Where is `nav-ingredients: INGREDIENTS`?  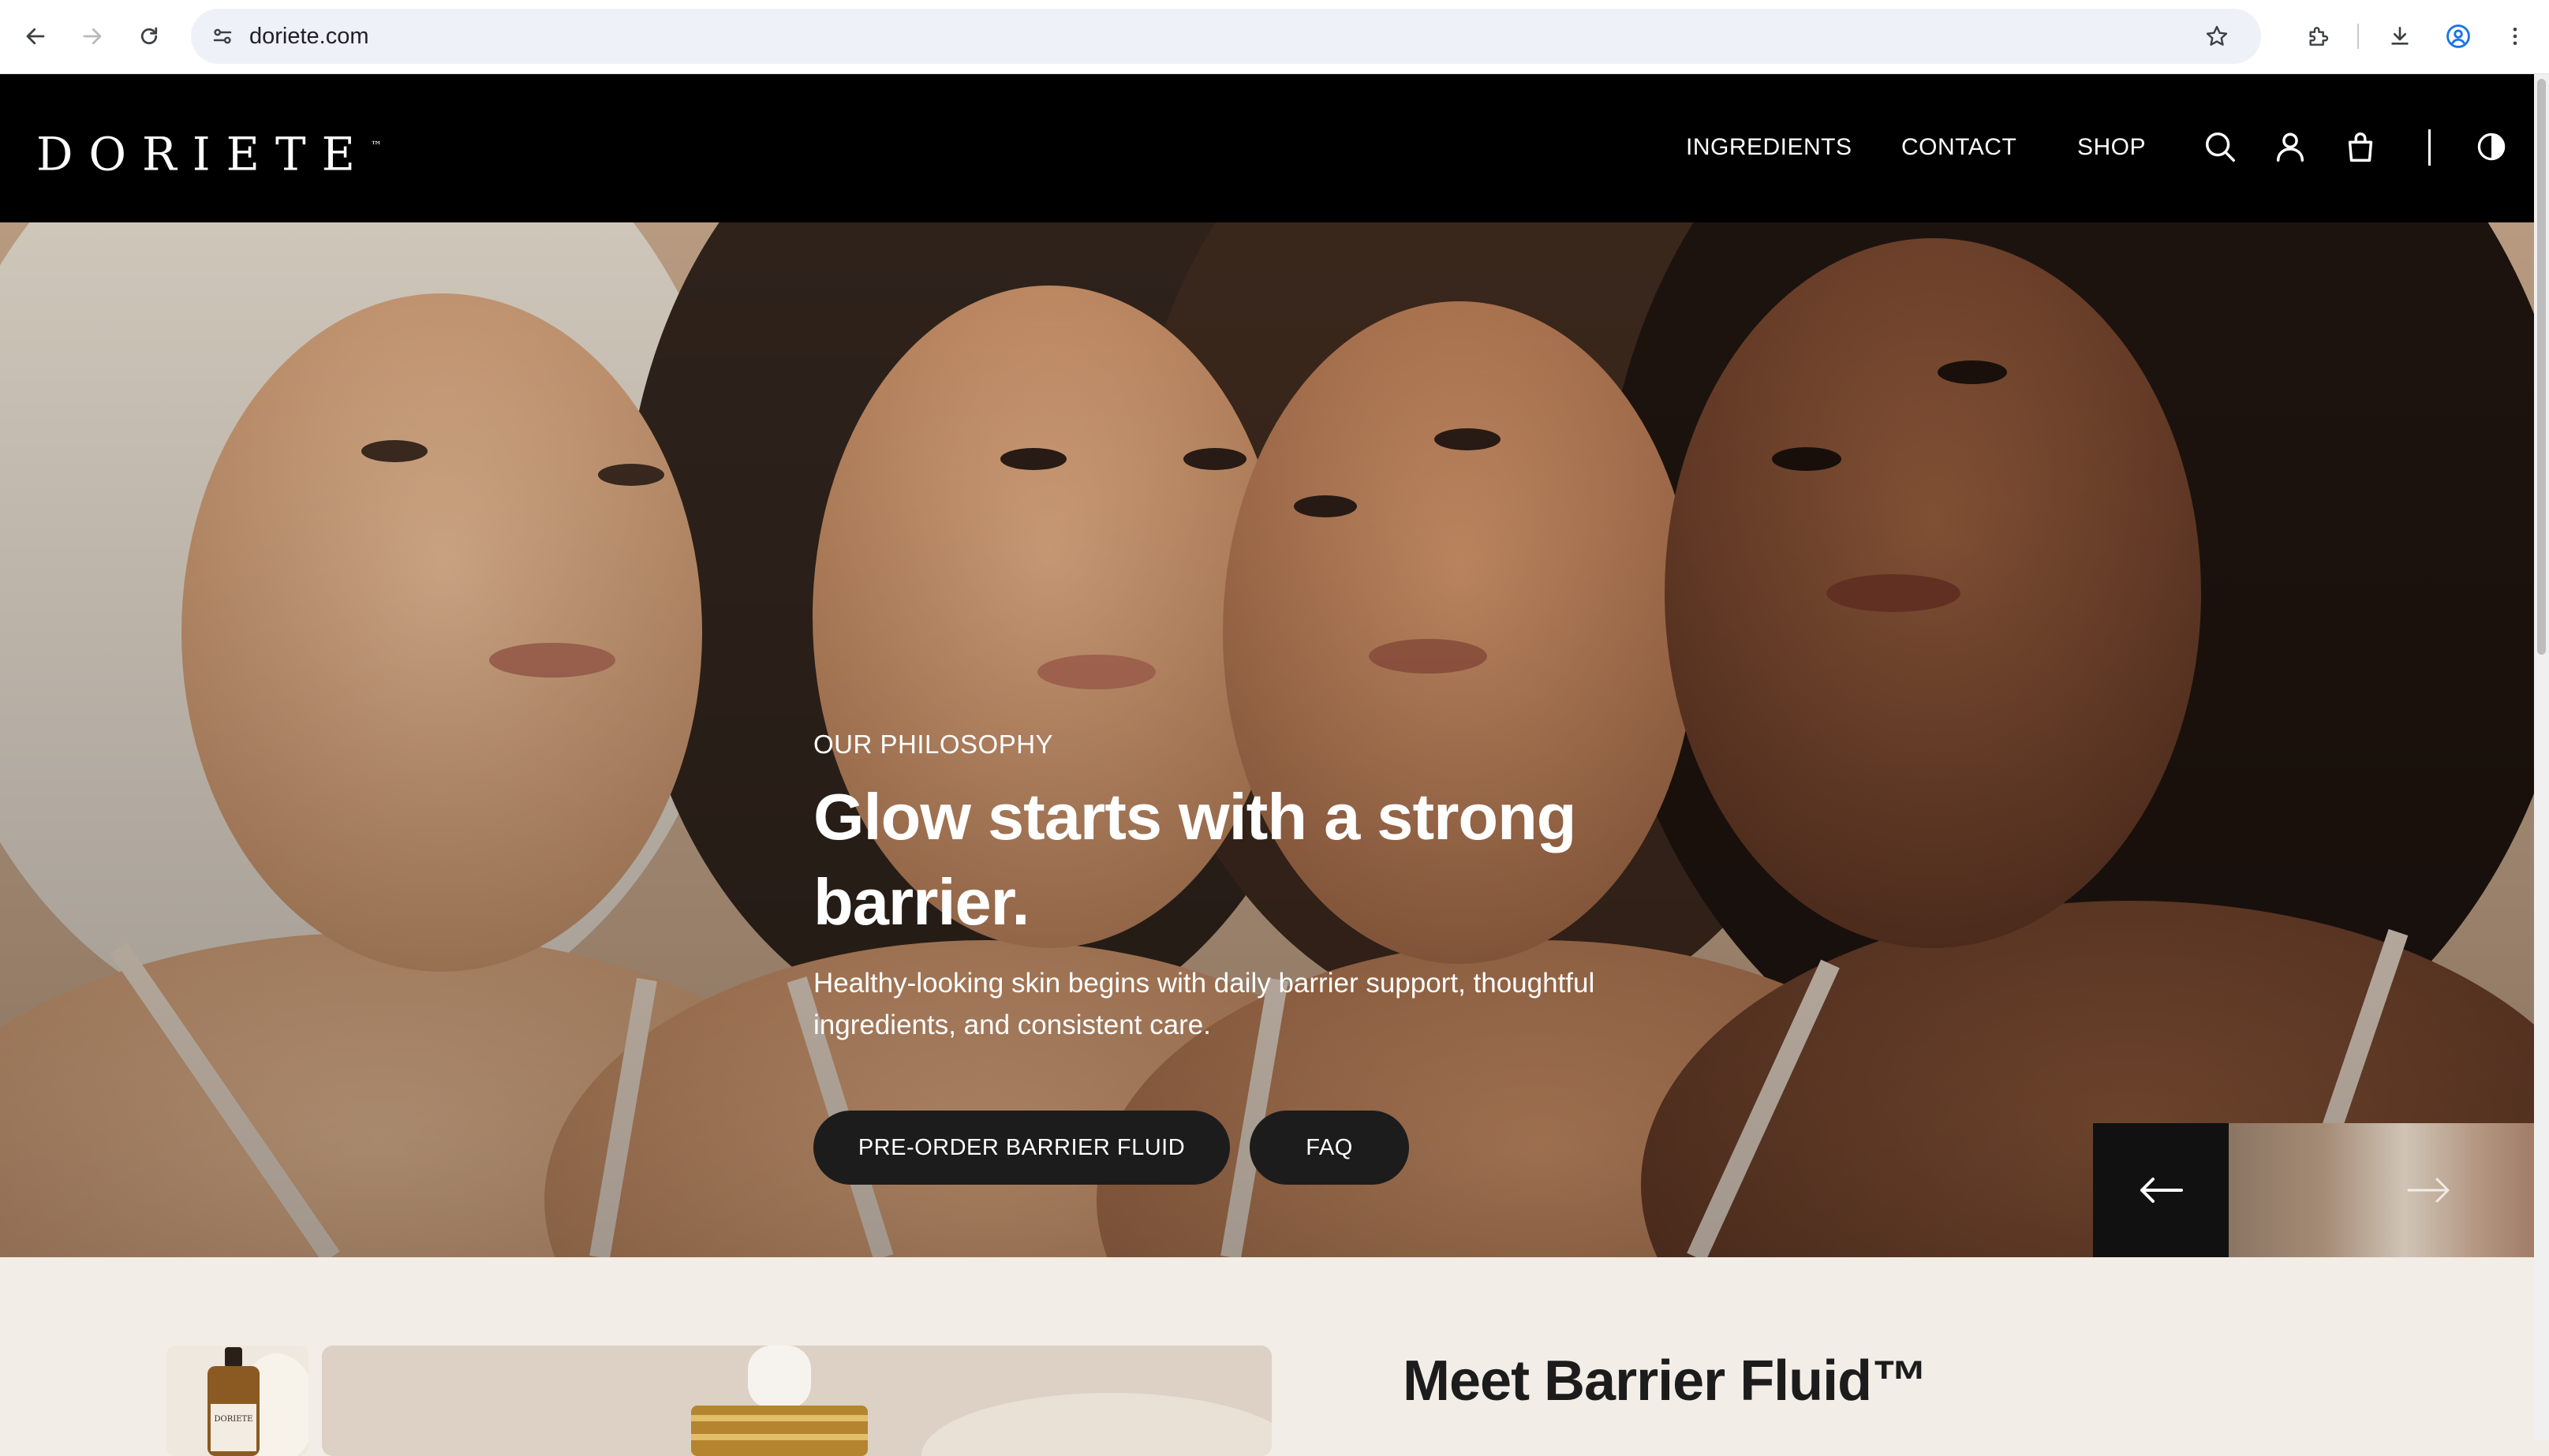 nav-ingredients: INGREDIENTS is located at coordinates (1769, 147).